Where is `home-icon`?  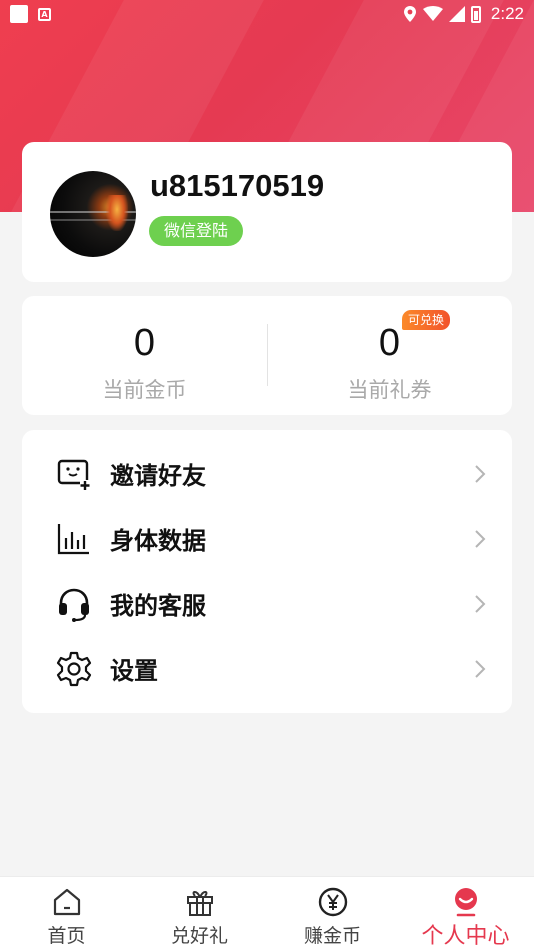 home-icon is located at coordinates (66, 902).